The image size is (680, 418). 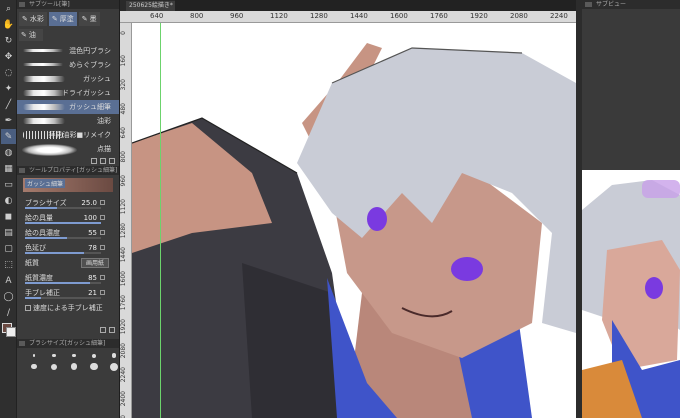 What do you see at coordinates (102, 292) in the screenshot?
I see `stabilization-stepper` at bounding box center [102, 292].